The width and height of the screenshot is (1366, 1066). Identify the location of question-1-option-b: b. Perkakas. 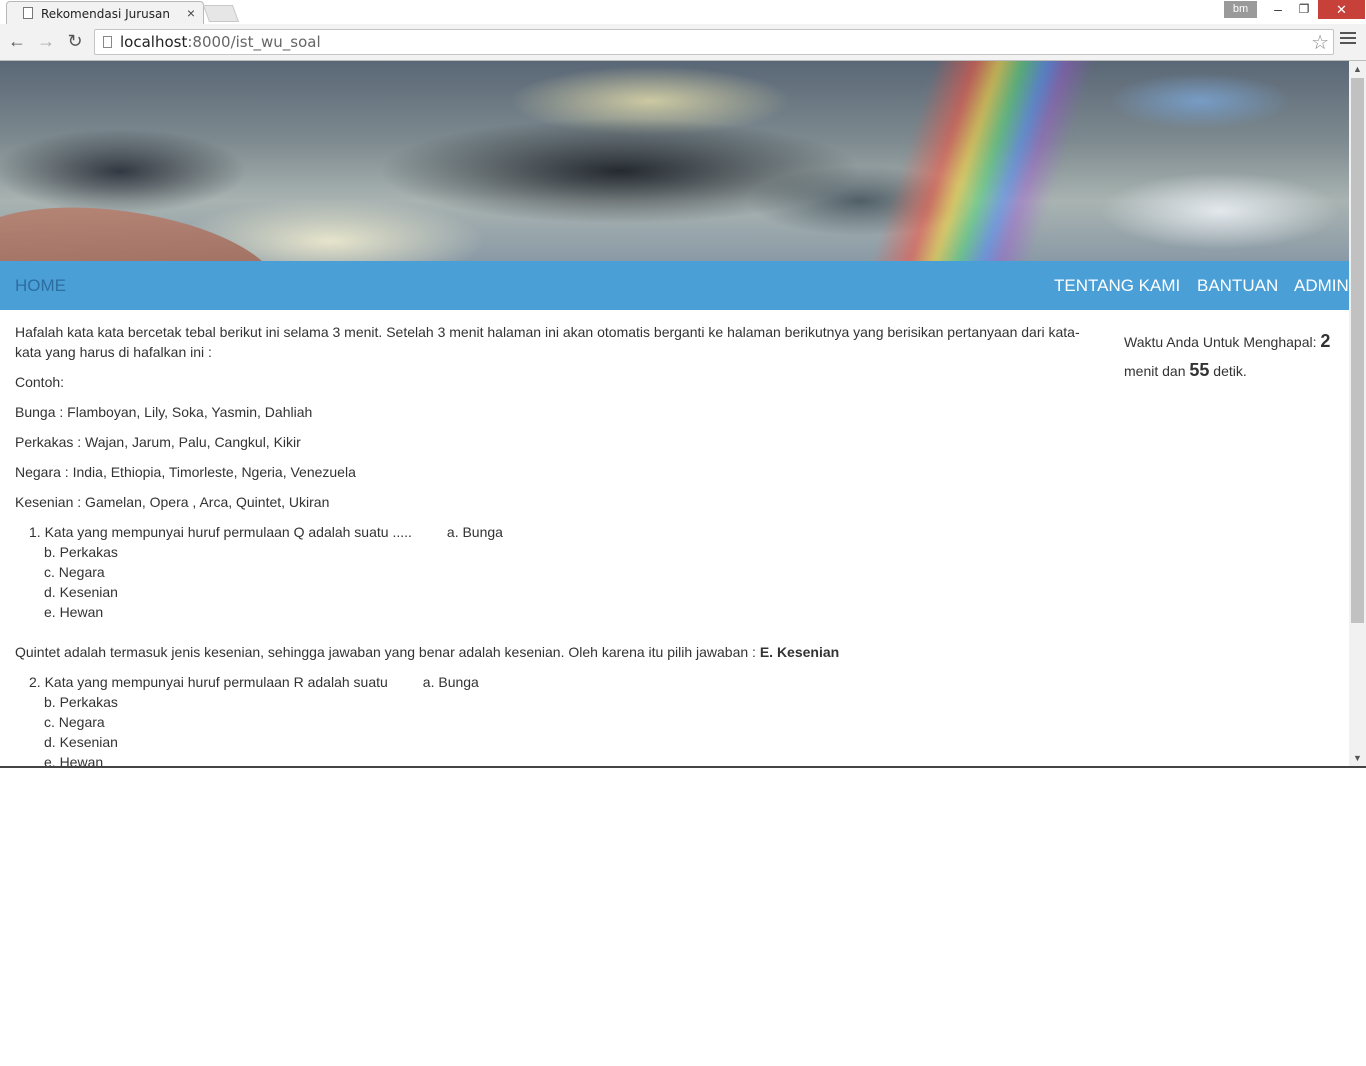
(81, 552).